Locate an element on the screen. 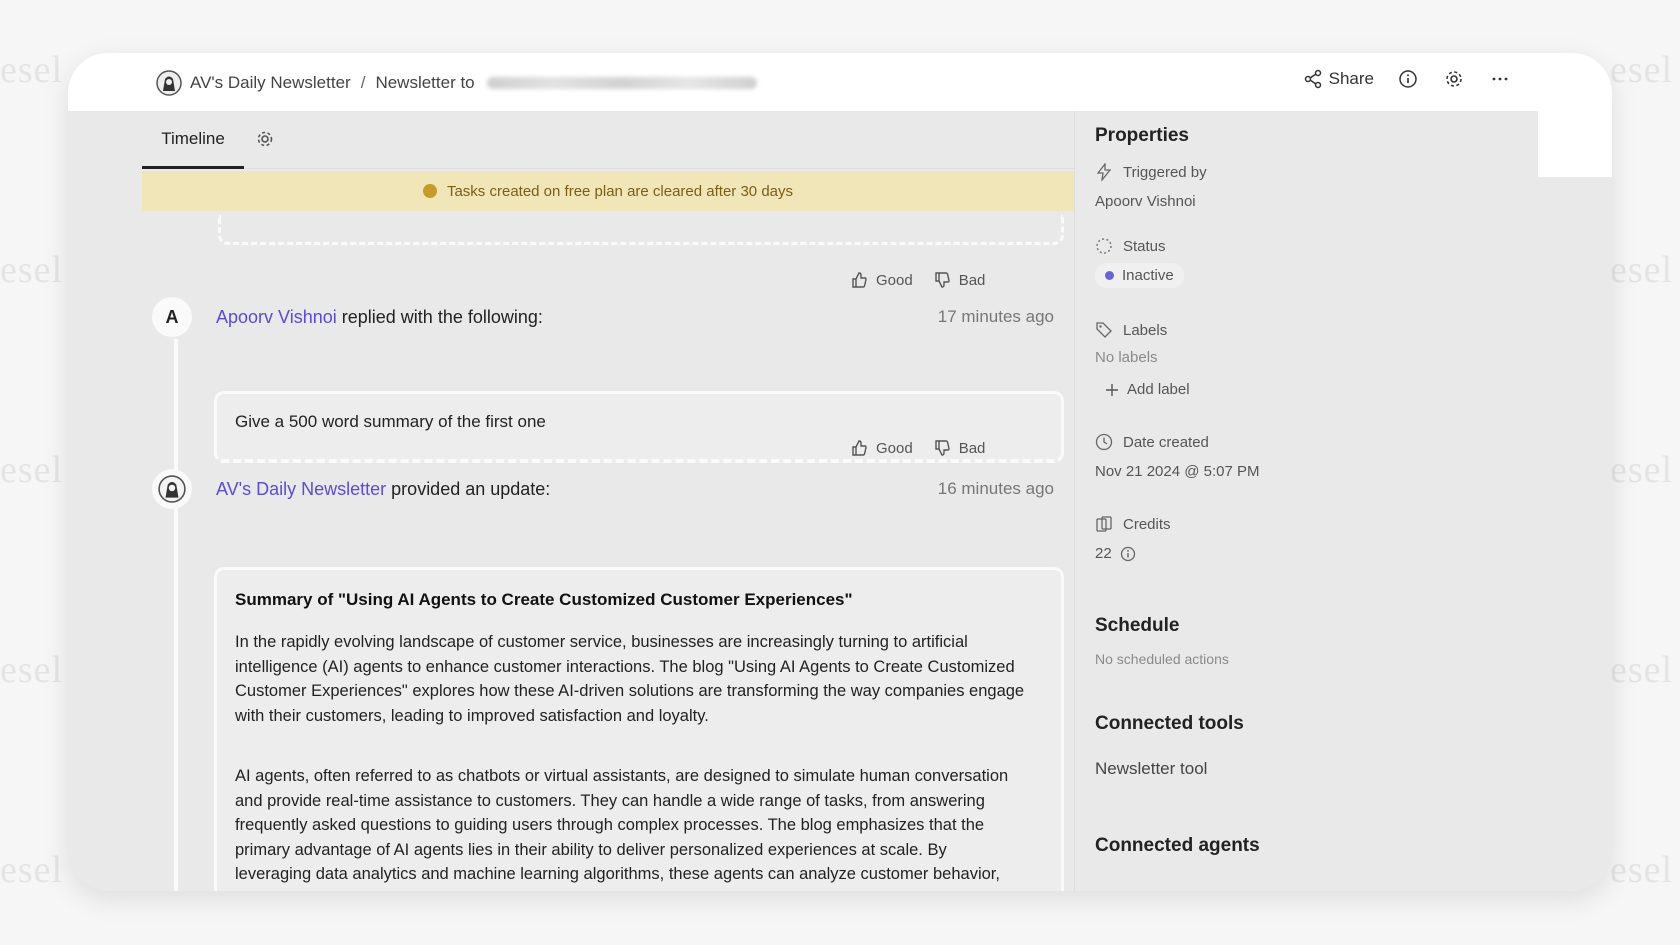 The width and height of the screenshot is (1680, 945). properties-title: Properties is located at coordinates (1142, 135).